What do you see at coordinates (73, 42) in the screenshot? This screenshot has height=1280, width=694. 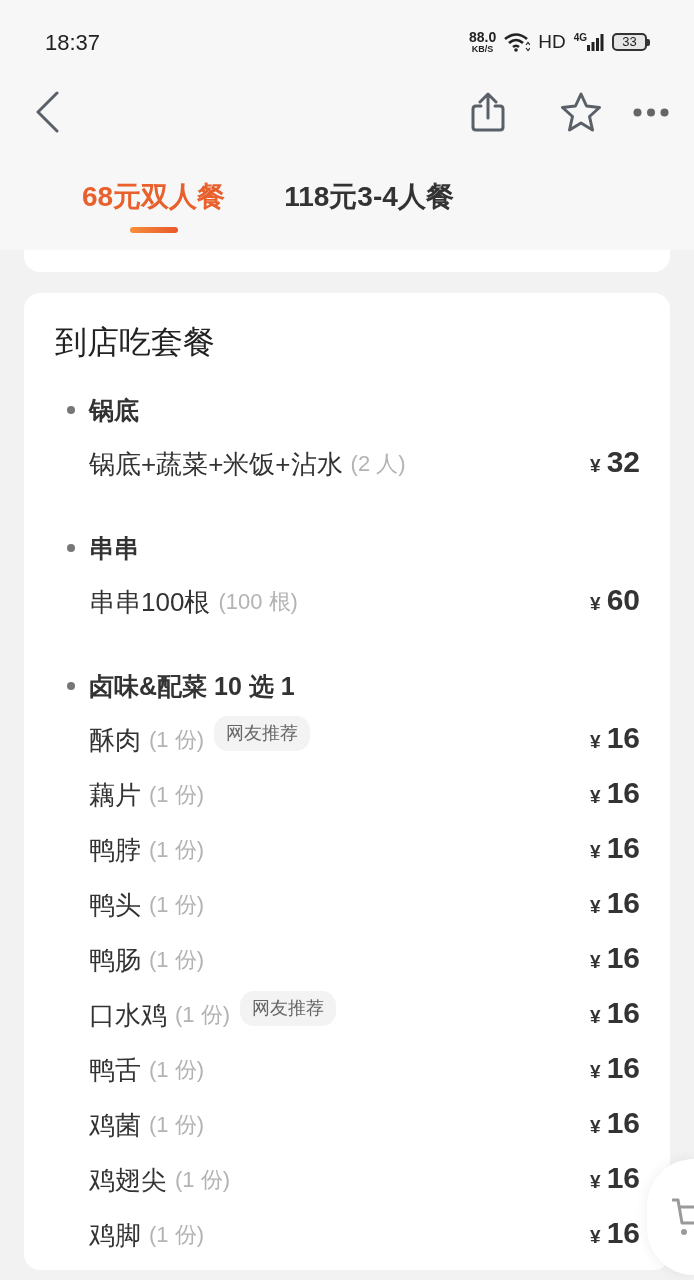 I see `status-time: 18:37` at bounding box center [73, 42].